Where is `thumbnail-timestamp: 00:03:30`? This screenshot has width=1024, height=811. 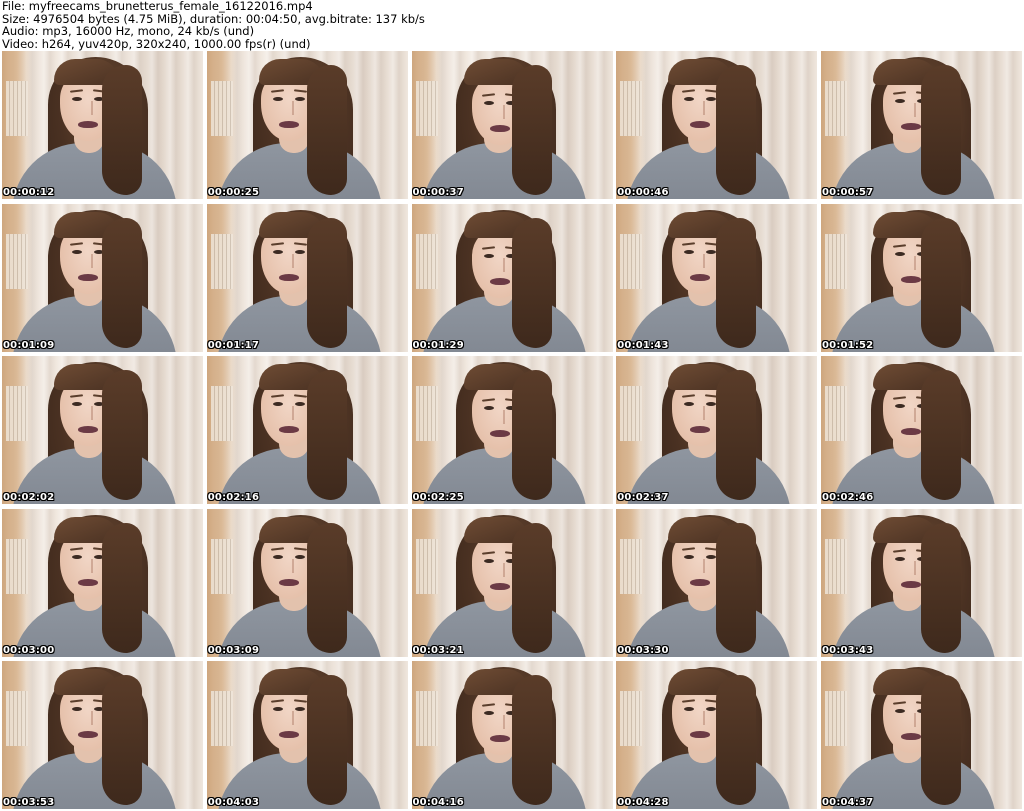
thumbnail-timestamp: 00:03:30 is located at coordinates (643, 650).